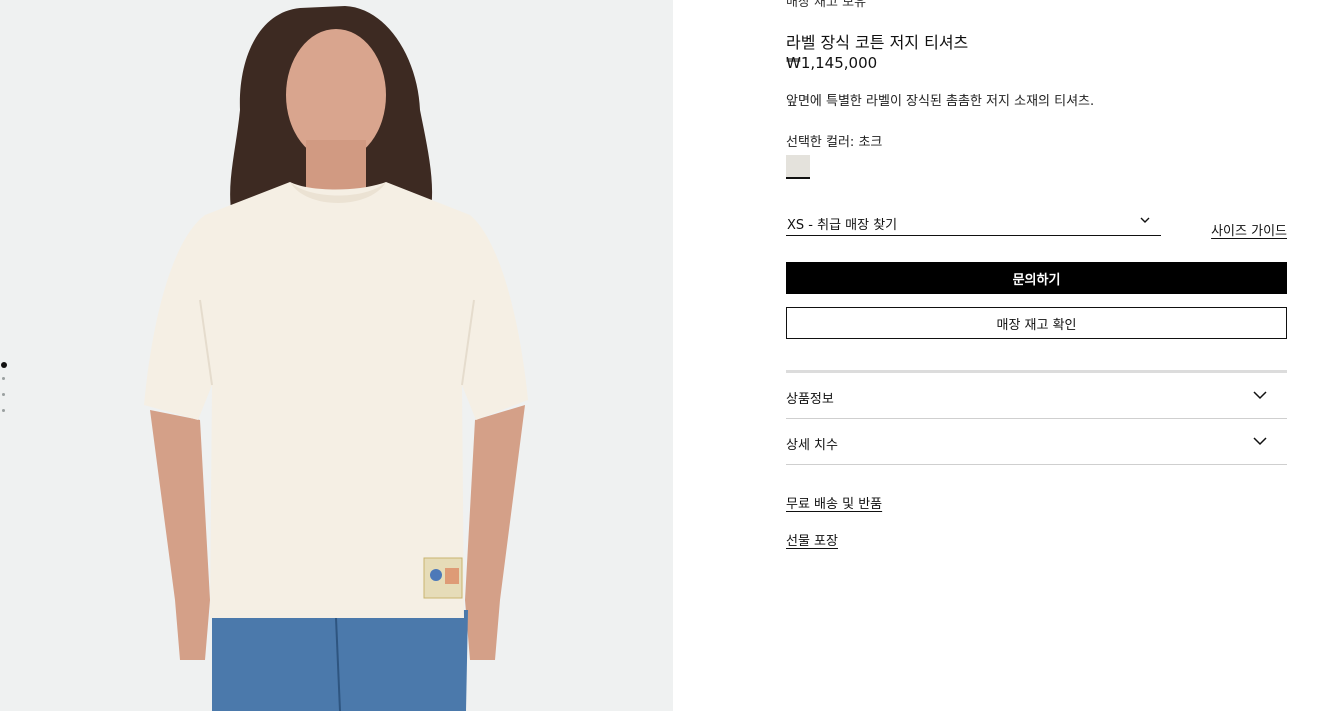 This screenshot has width=1340, height=711. Describe the element at coordinates (798, 167) in the screenshot. I see `color-swatch-chalk` at that location.